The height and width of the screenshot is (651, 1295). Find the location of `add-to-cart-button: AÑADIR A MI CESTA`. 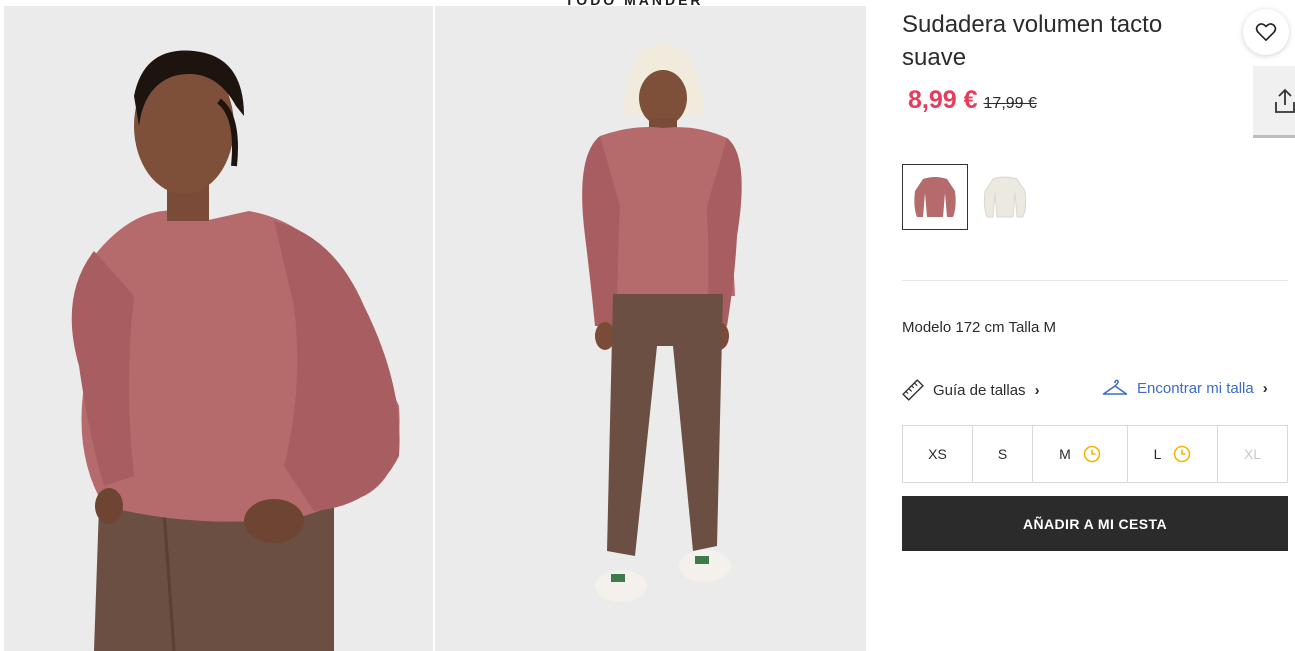

add-to-cart-button: AÑADIR A MI CESTA is located at coordinates (1095, 523).